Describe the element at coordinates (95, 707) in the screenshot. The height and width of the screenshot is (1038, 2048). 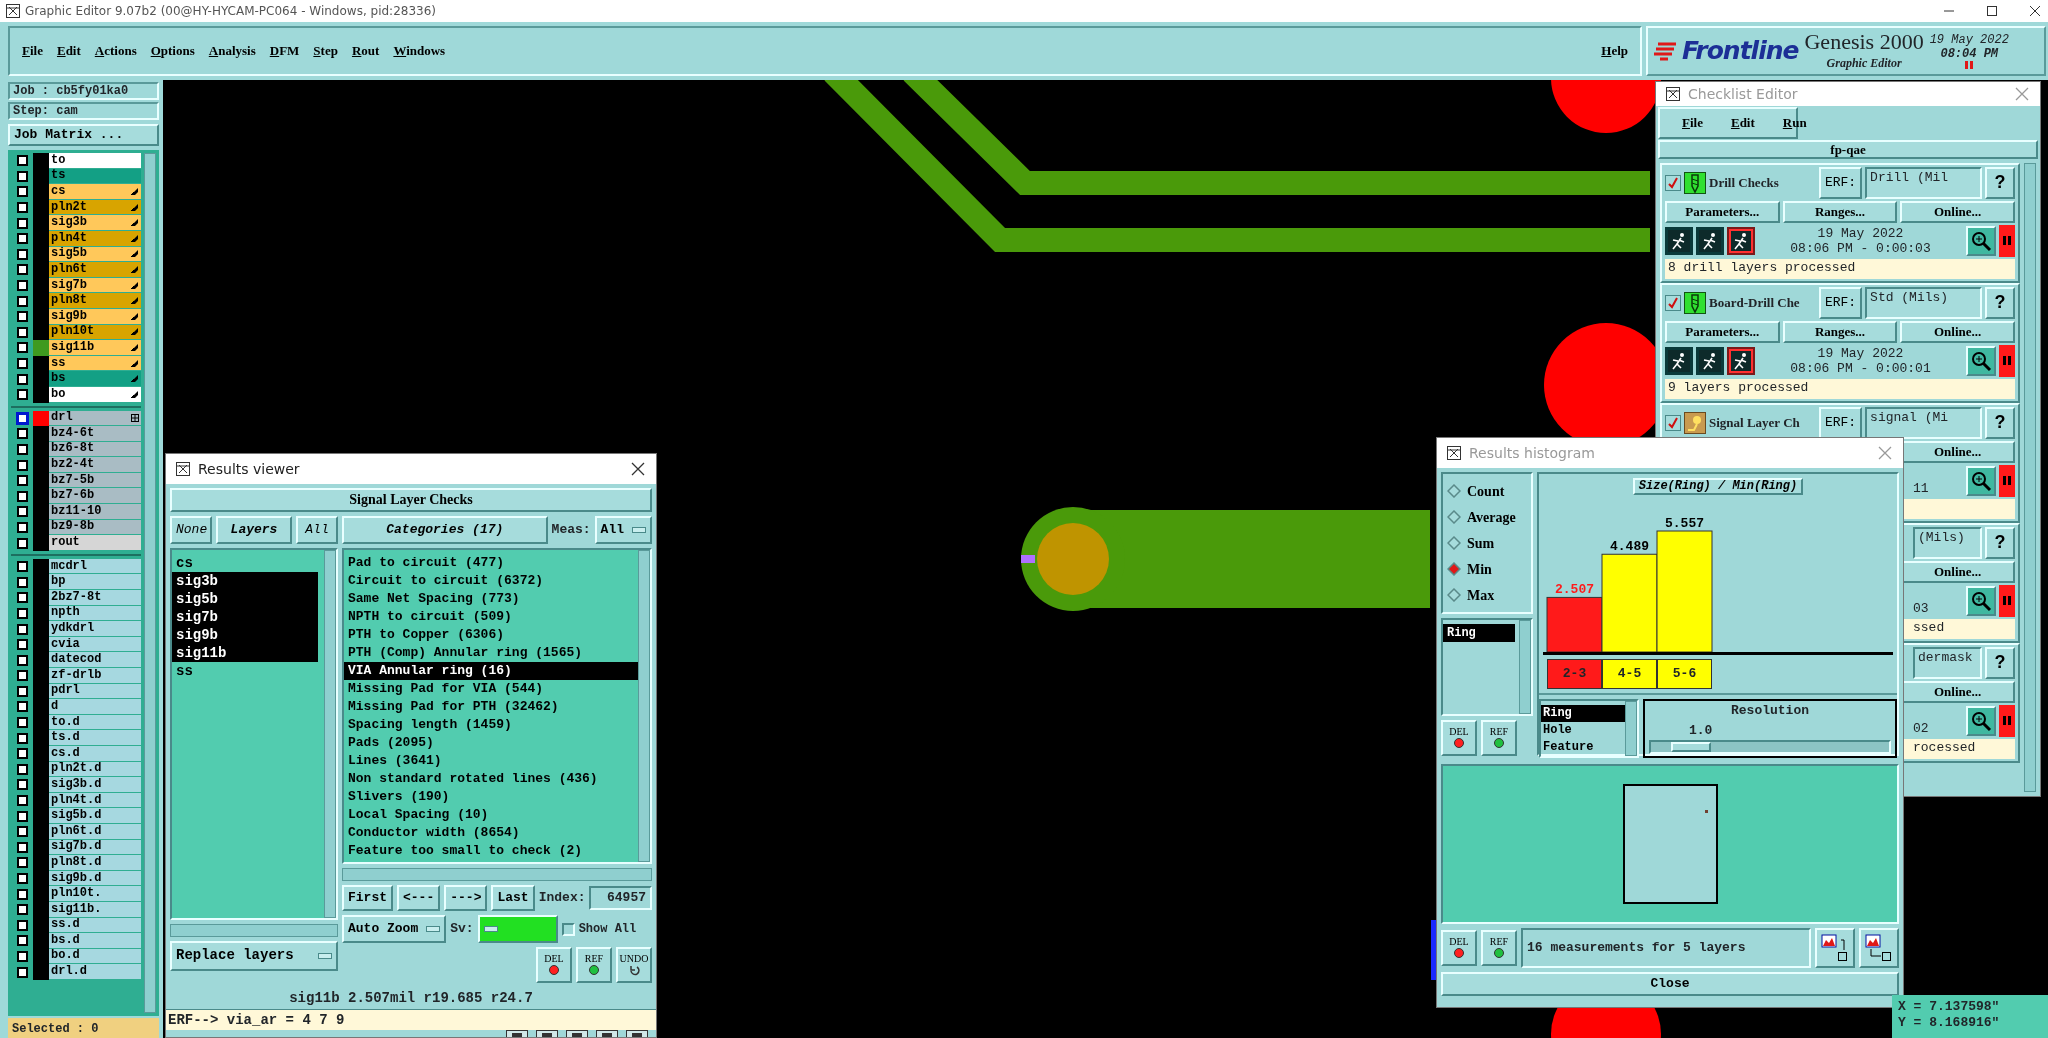
I see `layer-item: d` at that location.